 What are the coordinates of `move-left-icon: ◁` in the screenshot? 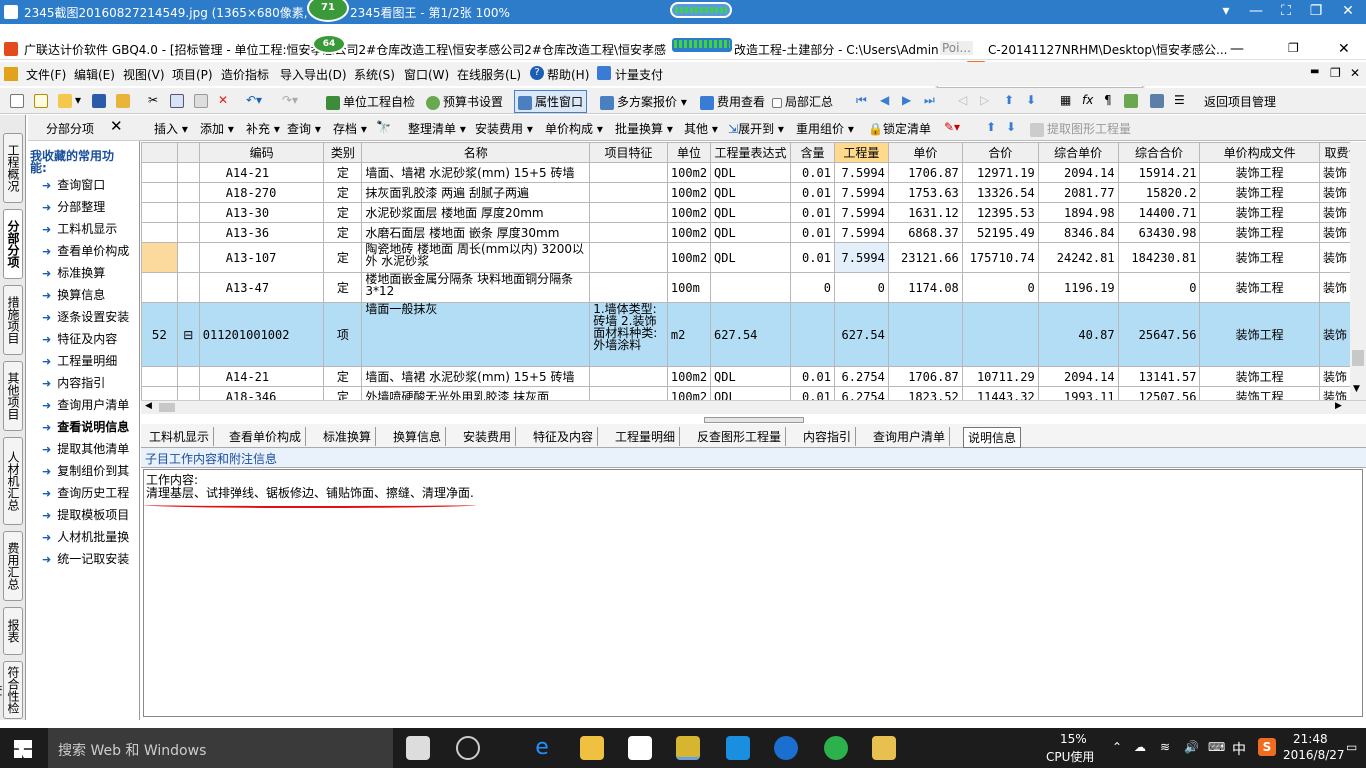 It's located at (962, 100).